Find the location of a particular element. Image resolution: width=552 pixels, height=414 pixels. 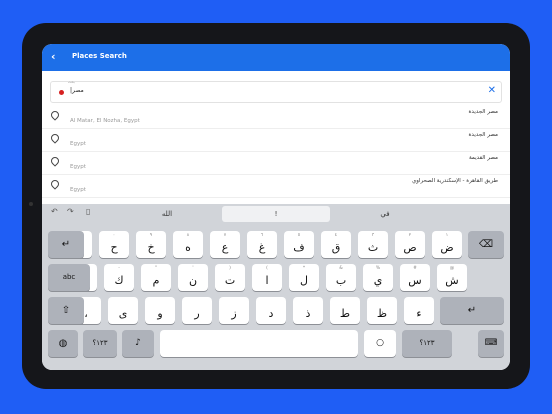

letter-key: ) ت is located at coordinates (230, 277).